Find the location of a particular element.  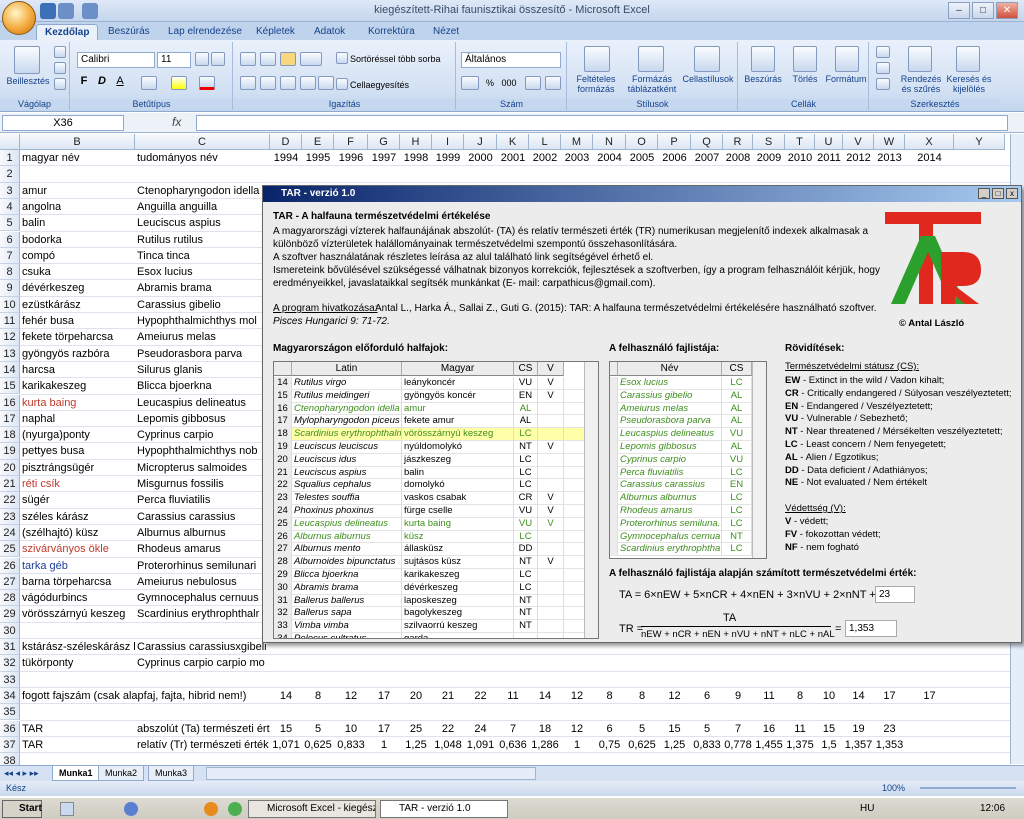

row-header: 19 is located at coordinates (10, 451).